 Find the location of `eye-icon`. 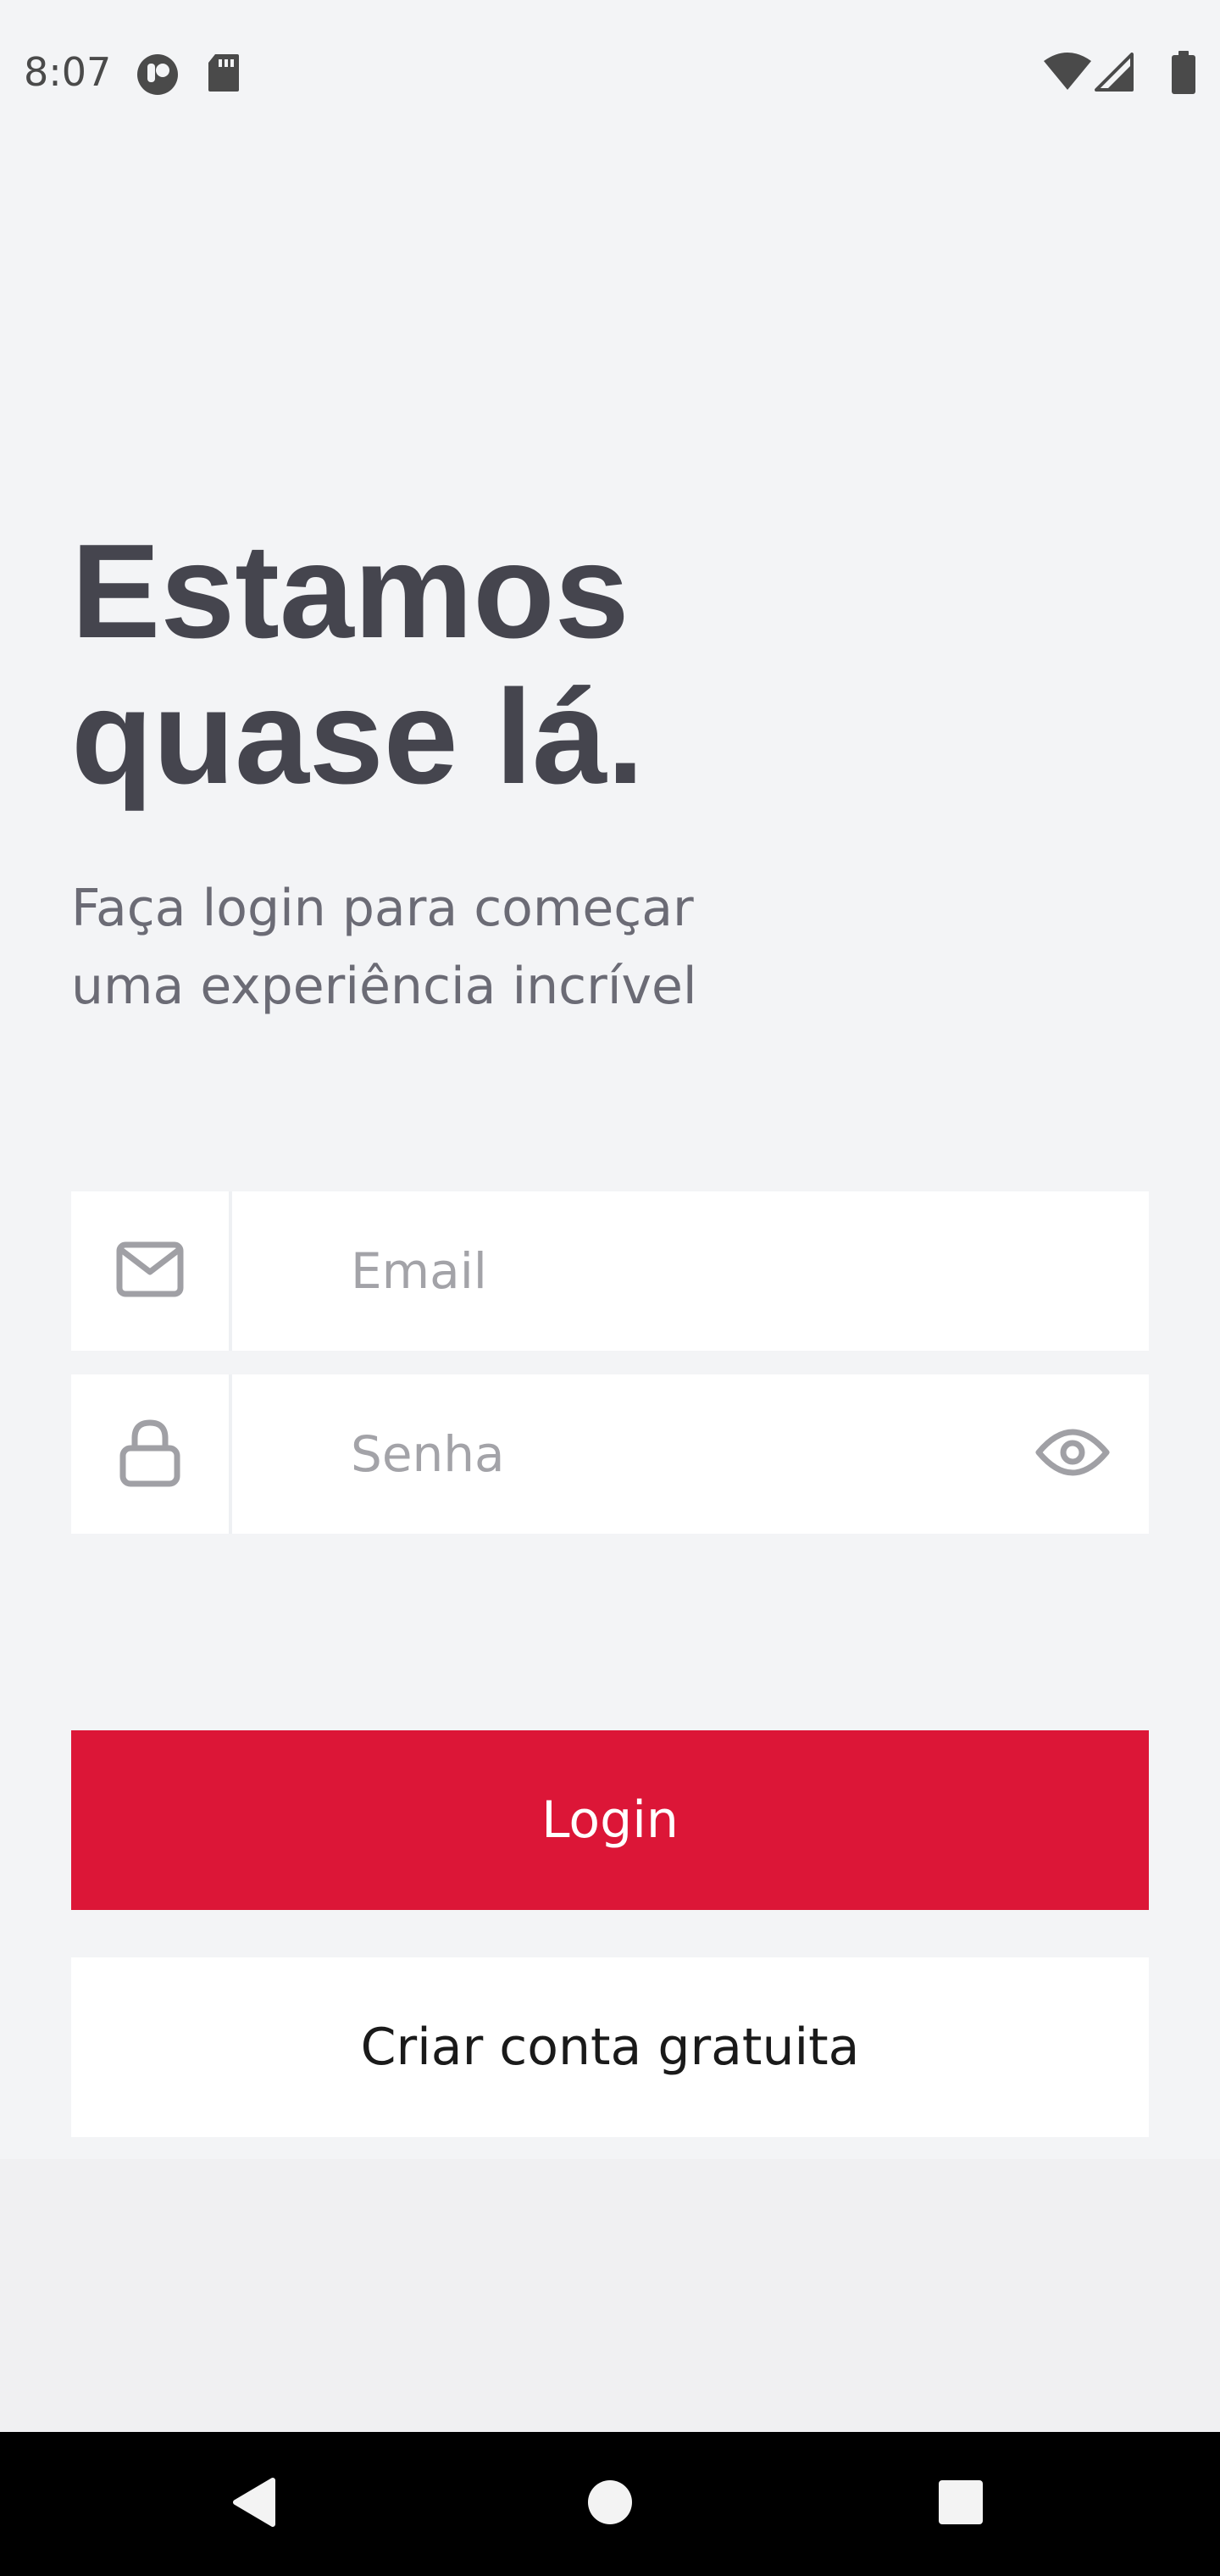

eye-icon is located at coordinates (1072, 1454).